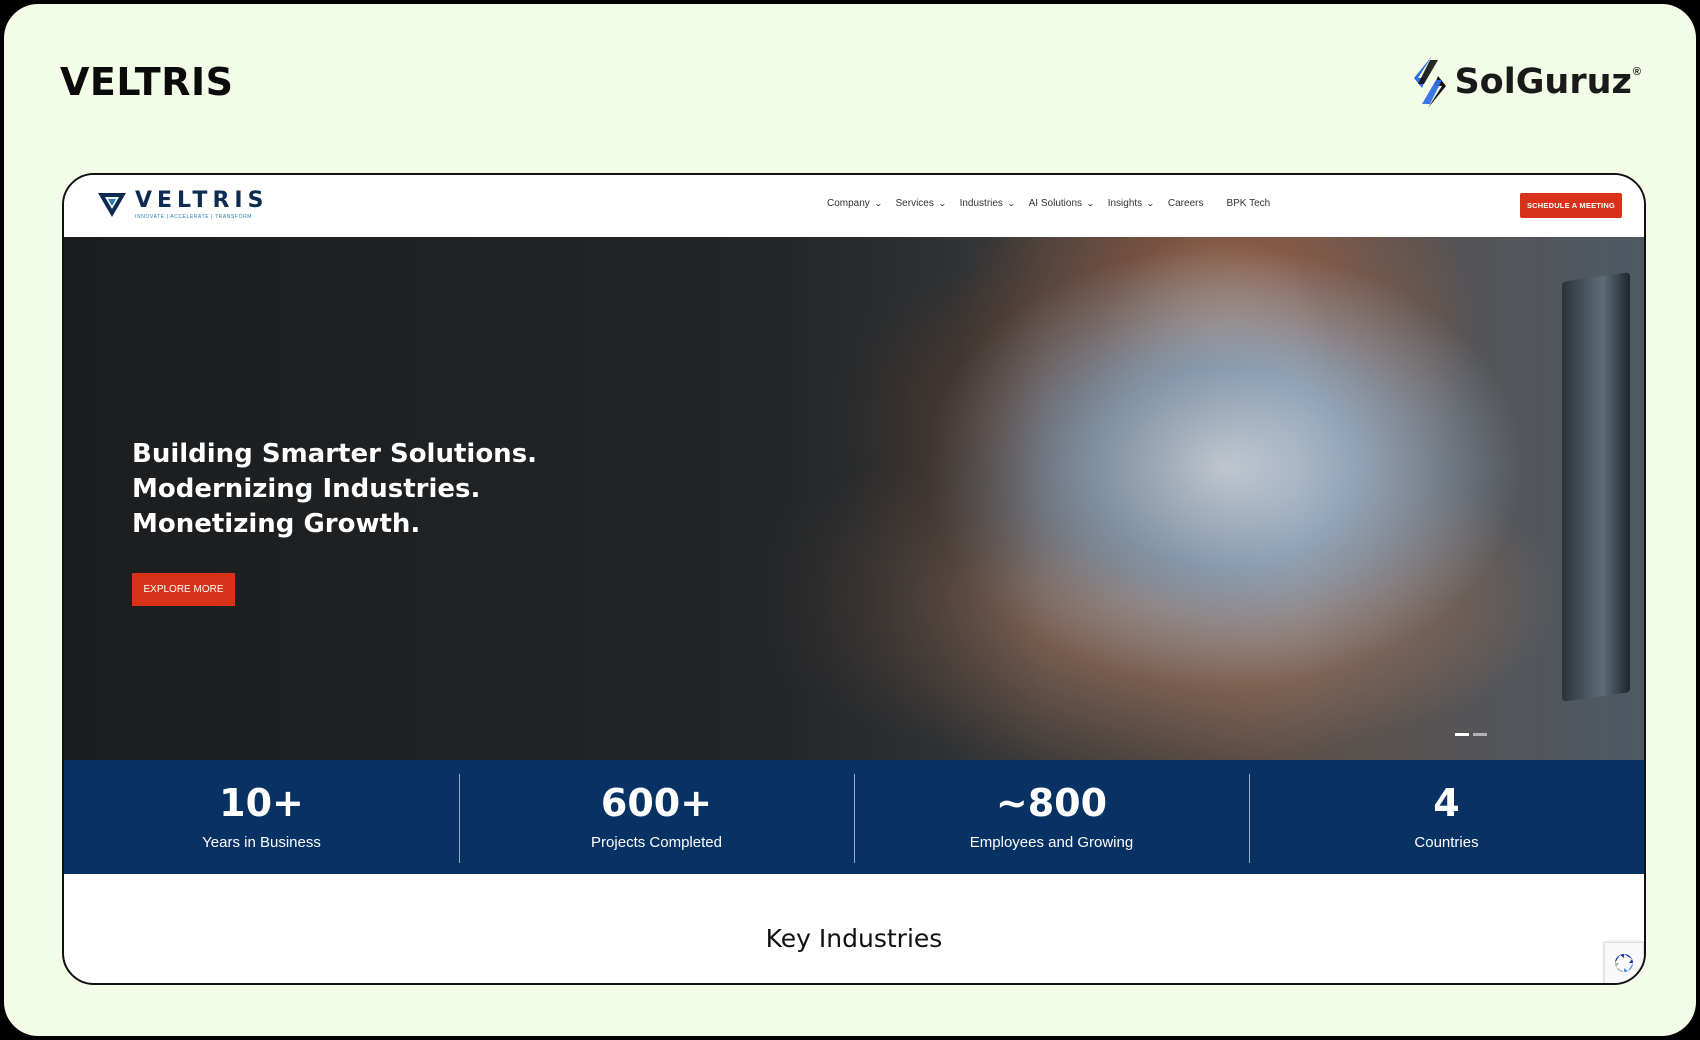 The height and width of the screenshot is (1040, 1700). I want to click on hero-line: Modernizing Industries., so click(306, 489).